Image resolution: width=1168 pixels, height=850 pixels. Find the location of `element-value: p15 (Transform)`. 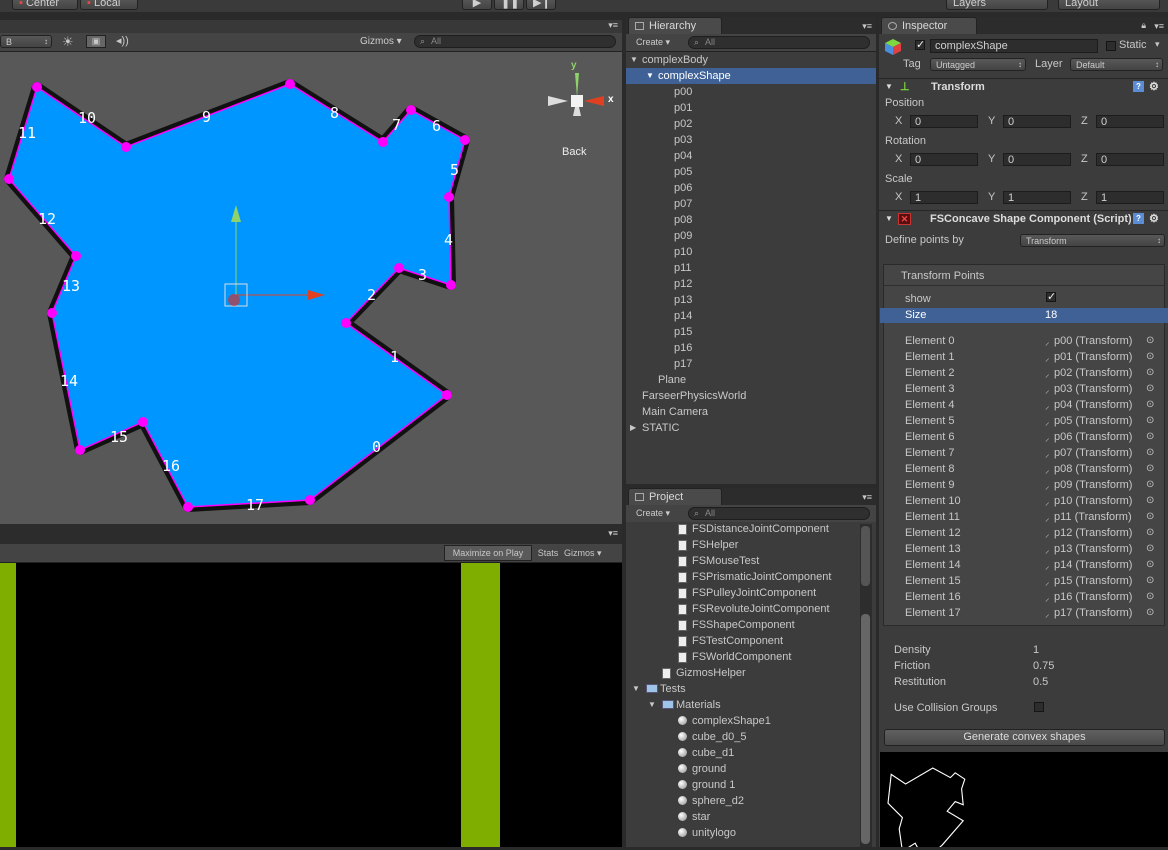

element-value: p15 (Transform) is located at coordinates (1093, 581).